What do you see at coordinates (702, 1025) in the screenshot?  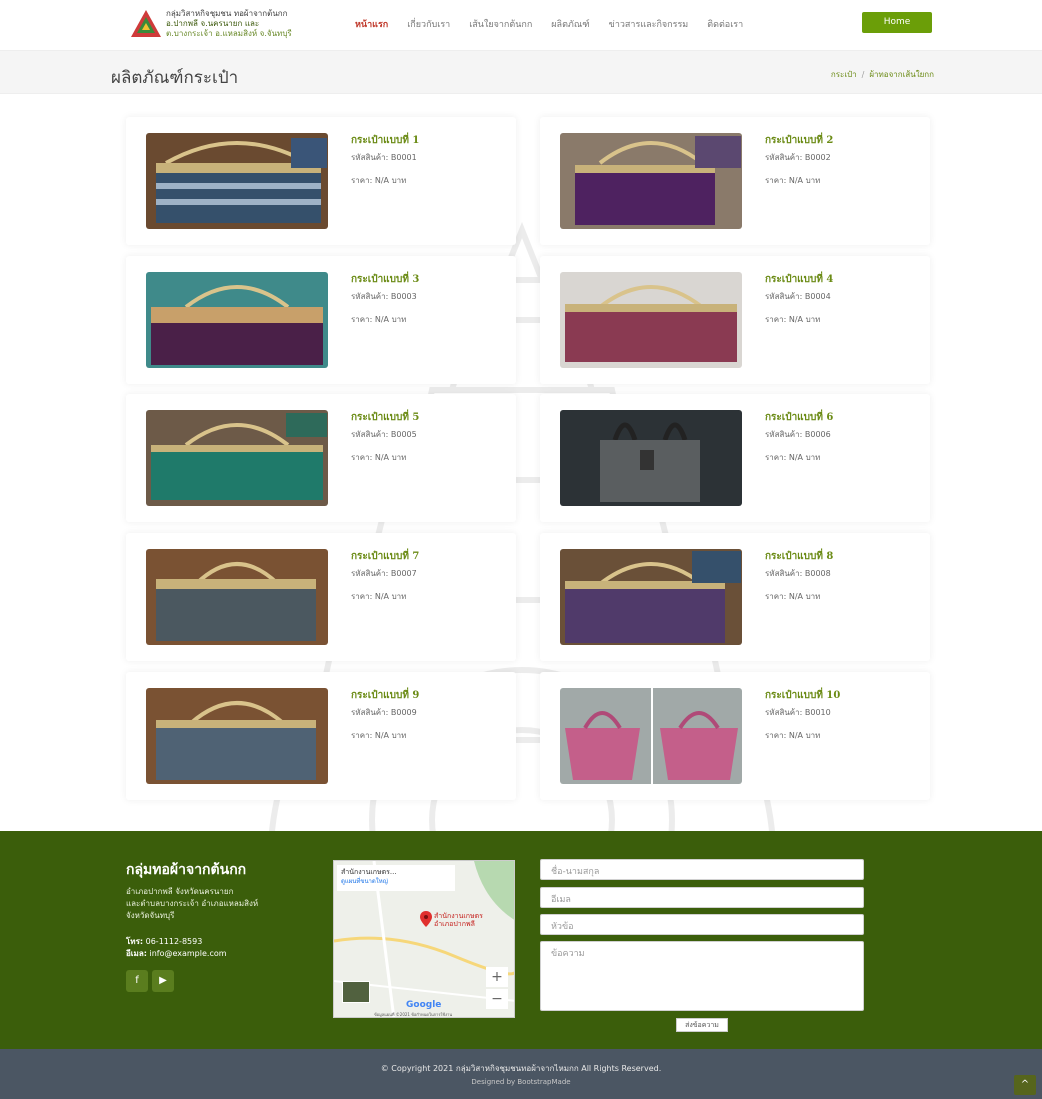 I see `send-button: ส่งข้อความ` at bounding box center [702, 1025].